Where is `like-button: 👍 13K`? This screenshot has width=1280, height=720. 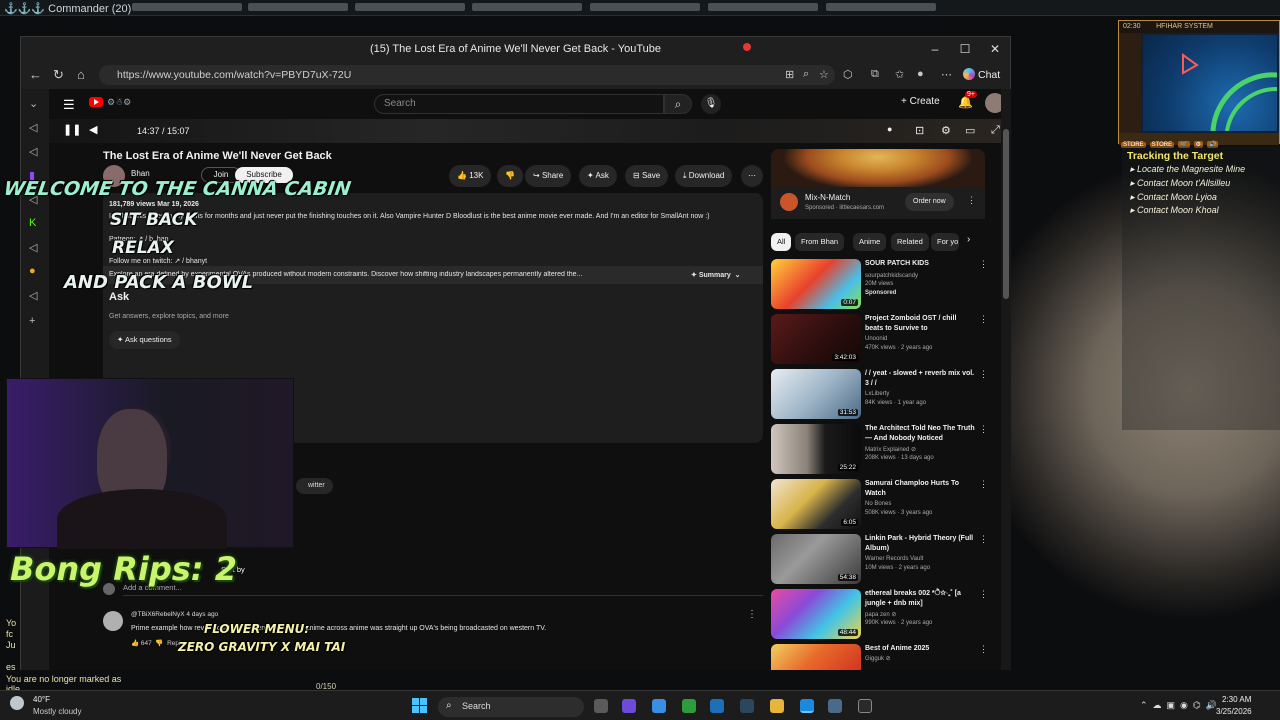
like-button: 👍 13K is located at coordinates (470, 176).